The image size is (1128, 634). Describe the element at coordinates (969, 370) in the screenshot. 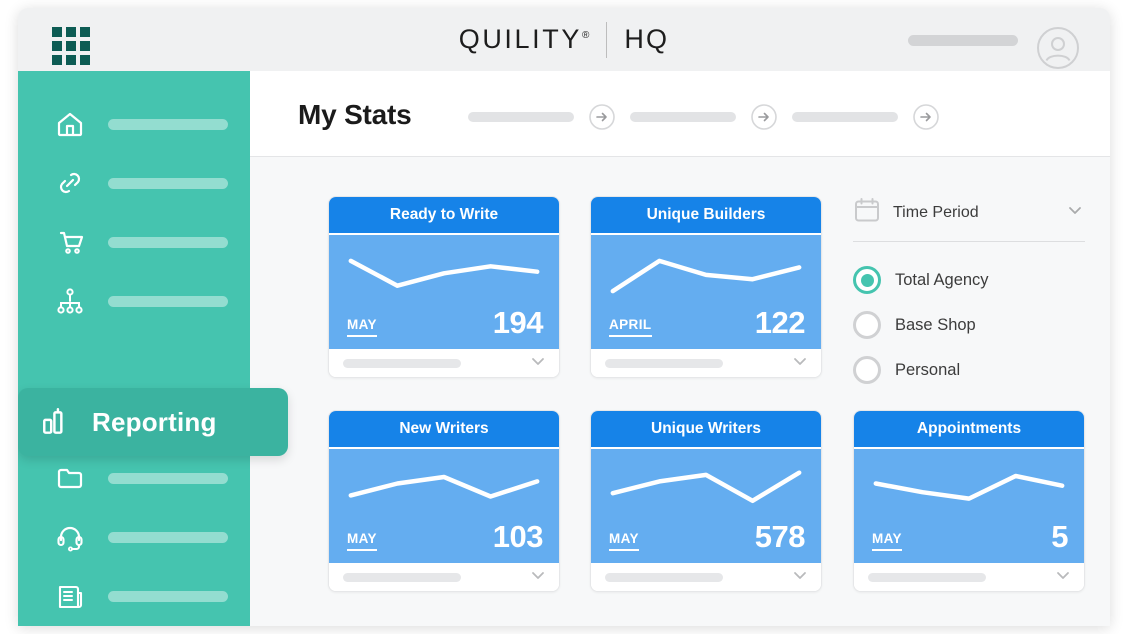

I see `radio-option-personal: Personal` at that location.